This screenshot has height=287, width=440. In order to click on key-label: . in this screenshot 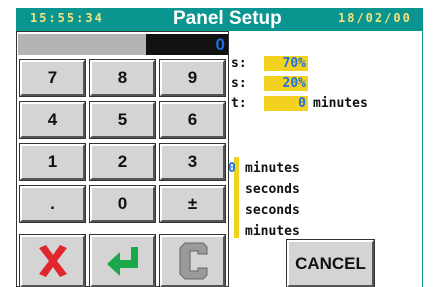, I will do `click(52, 203)`.